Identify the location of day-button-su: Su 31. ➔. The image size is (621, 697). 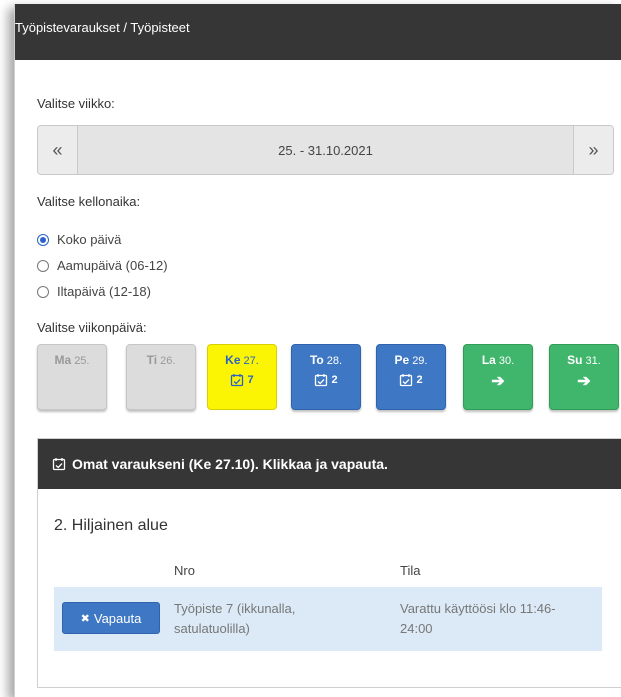
(584, 377).